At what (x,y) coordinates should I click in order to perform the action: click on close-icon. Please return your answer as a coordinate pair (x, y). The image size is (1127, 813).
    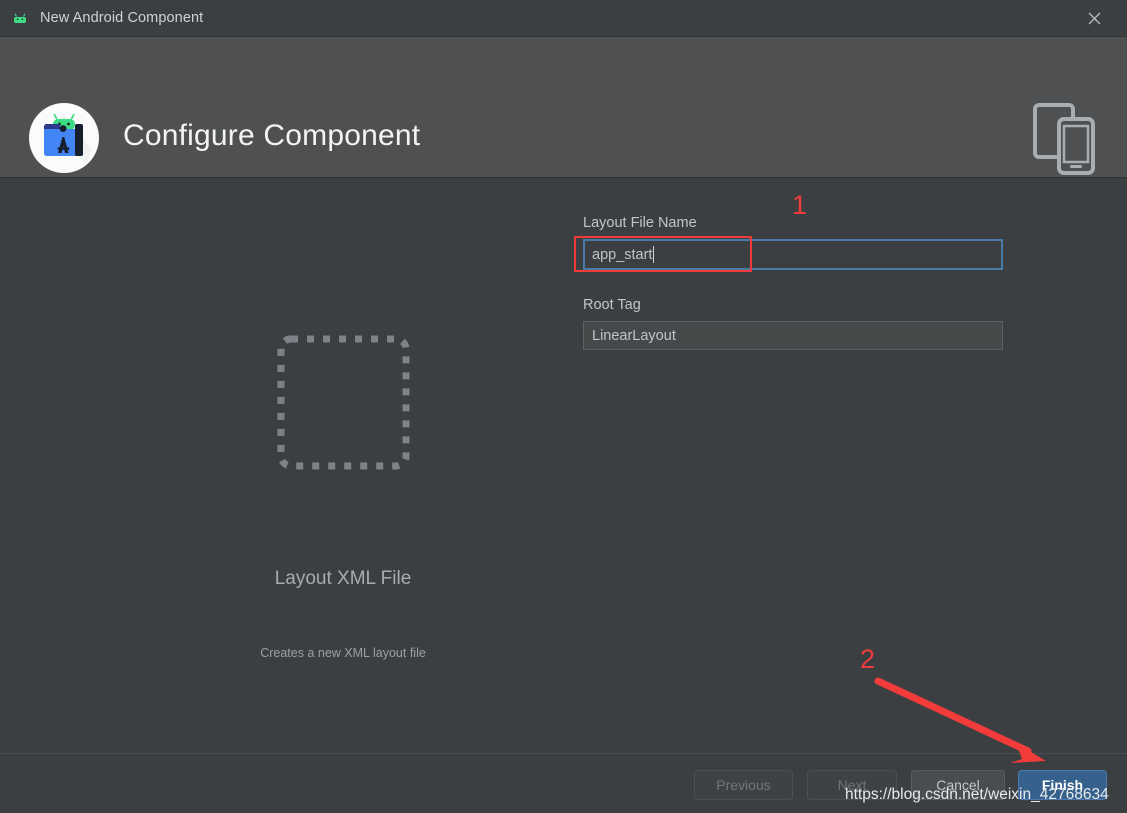
    Looking at the image, I should click on (1094, 18).